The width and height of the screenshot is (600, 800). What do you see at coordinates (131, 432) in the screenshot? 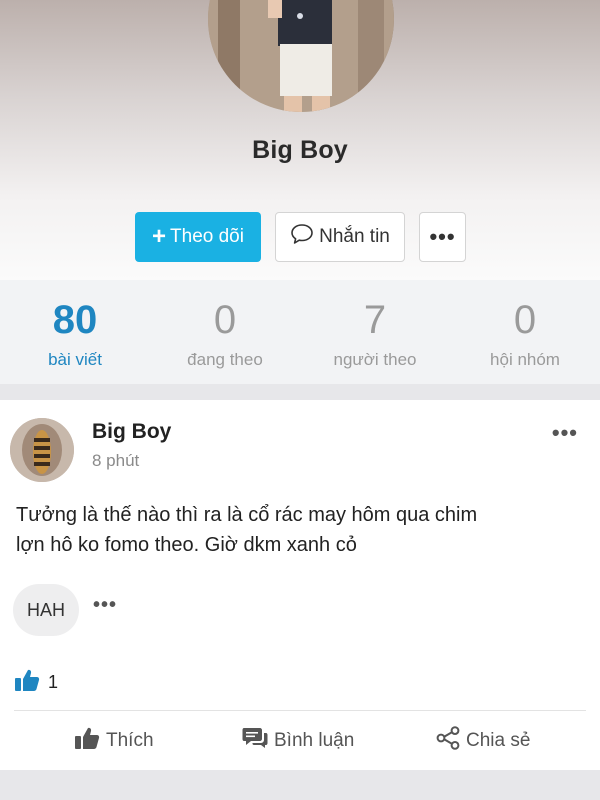
I see `post-author-name: Big Boy` at bounding box center [131, 432].